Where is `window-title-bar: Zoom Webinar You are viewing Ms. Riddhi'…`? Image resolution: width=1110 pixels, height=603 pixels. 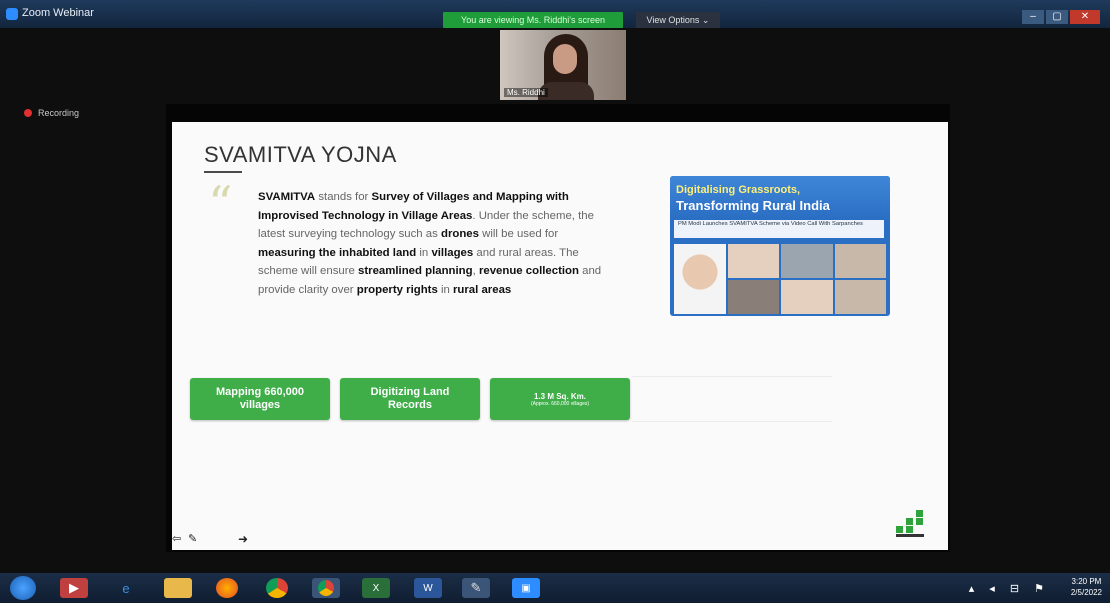 window-title-bar: Zoom Webinar You are viewing Ms. Riddhi'… is located at coordinates (555, 14).